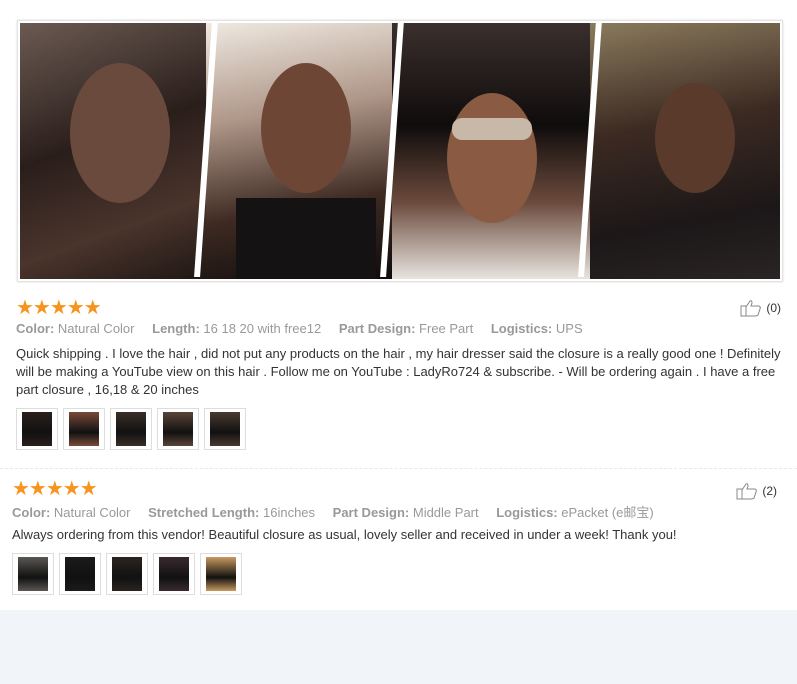 The image size is (797, 684). I want to click on photo-curly-bob, so click(685, 151).